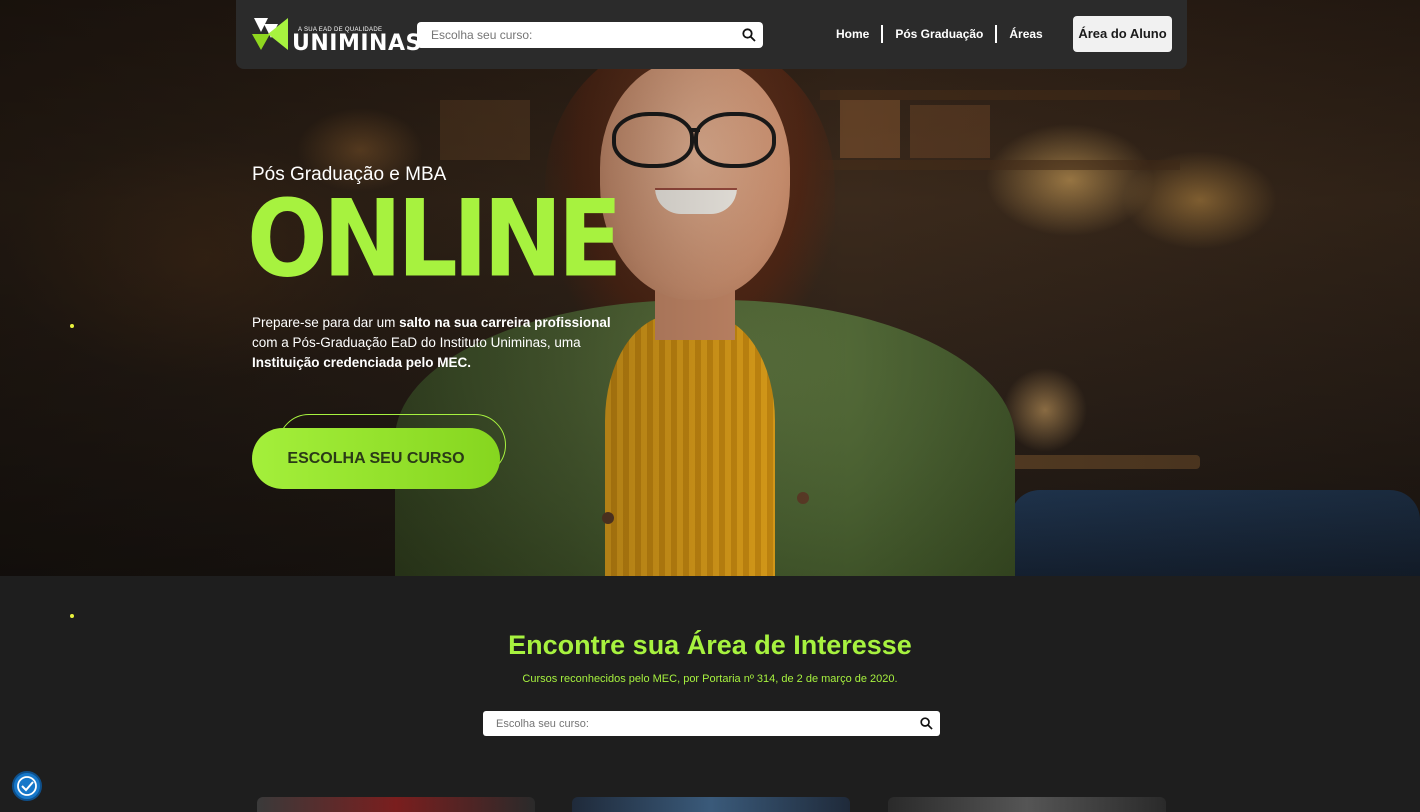  I want to click on logo-mark-icon, so click(270, 34).